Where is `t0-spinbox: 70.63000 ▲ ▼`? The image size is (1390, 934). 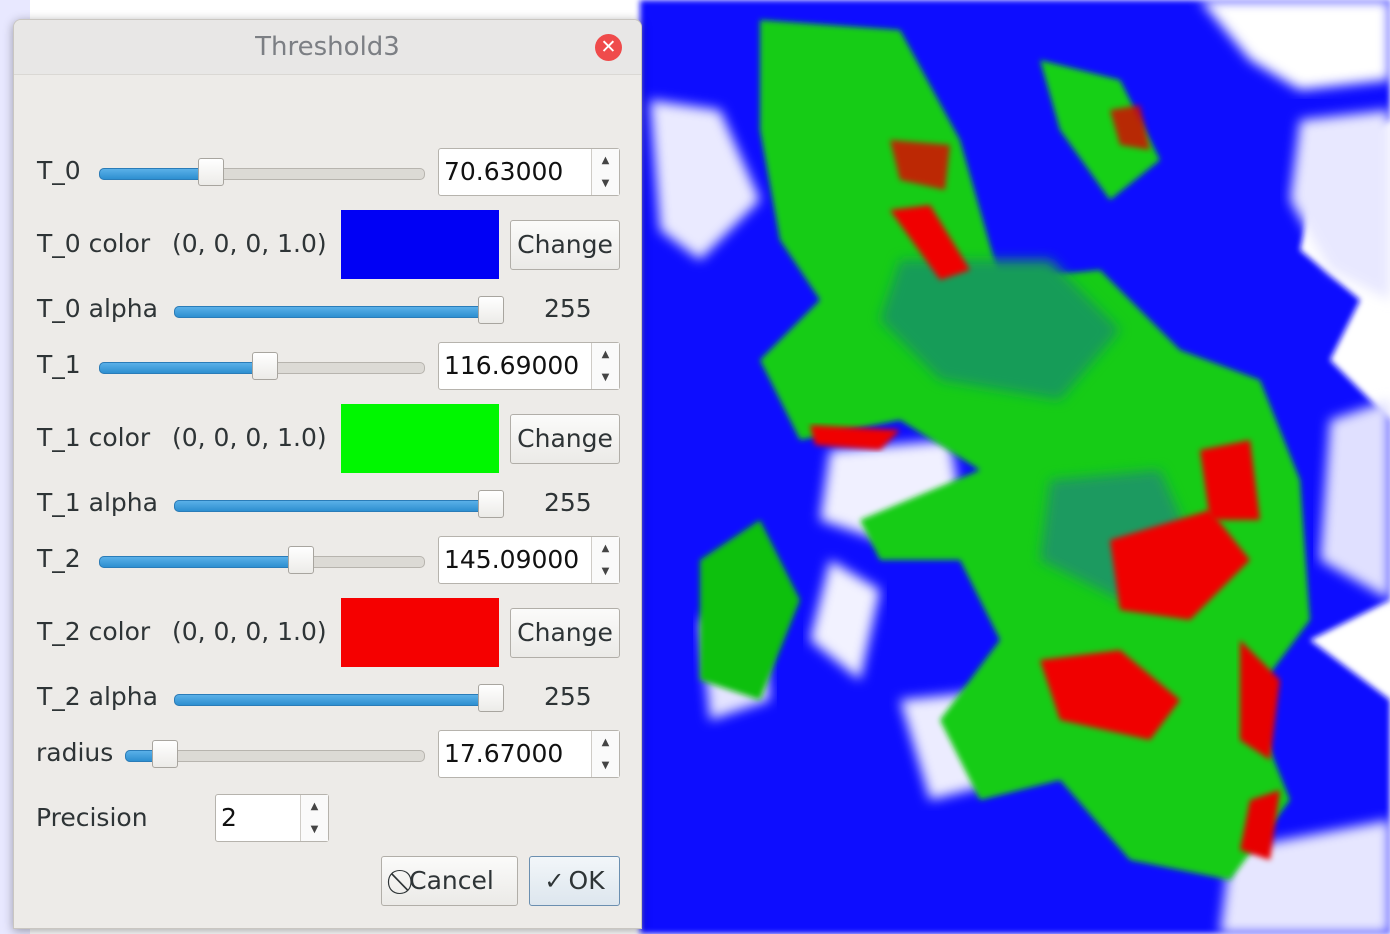
t0-spinbox: 70.63000 ▲ ▼ is located at coordinates (529, 172).